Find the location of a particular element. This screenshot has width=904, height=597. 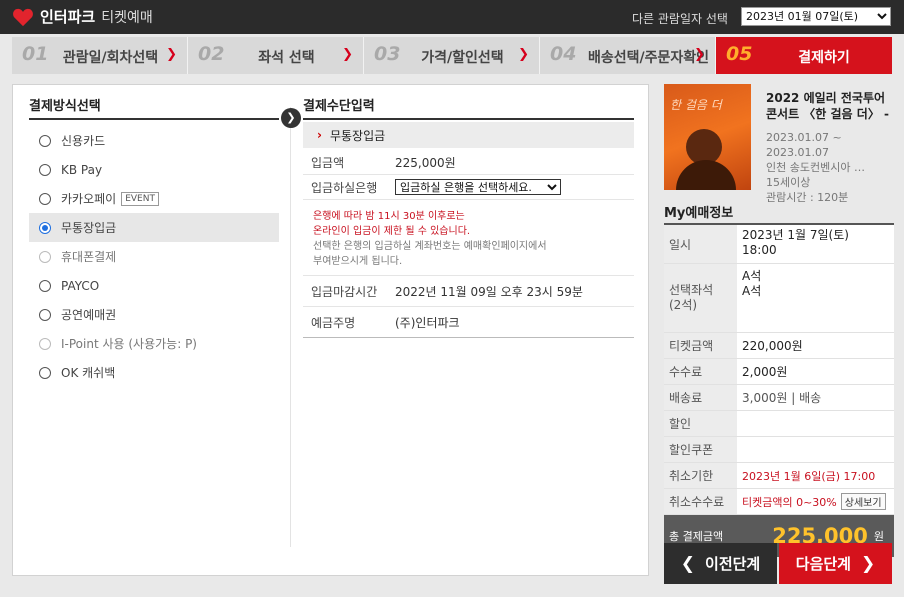

coupon-amount is located at coordinates (815, 449).